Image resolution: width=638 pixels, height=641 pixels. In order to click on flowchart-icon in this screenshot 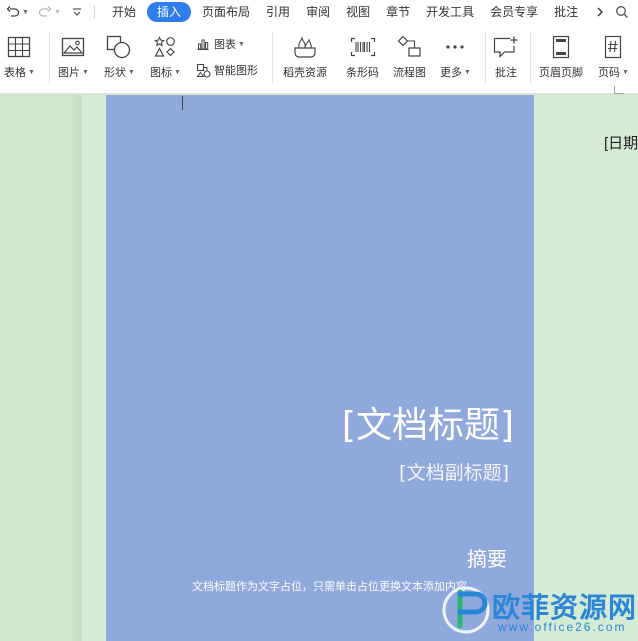, I will do `click(410, 47)`.